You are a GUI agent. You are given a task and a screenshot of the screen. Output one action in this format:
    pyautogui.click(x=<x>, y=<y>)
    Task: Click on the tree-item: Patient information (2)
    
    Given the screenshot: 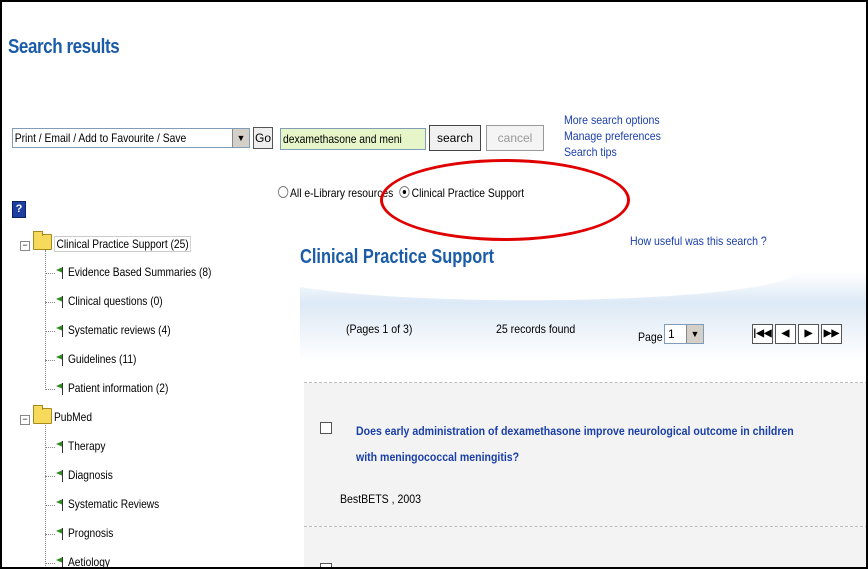 What is the action you would take?
    pyautogui.click(x=153, y=389)
    